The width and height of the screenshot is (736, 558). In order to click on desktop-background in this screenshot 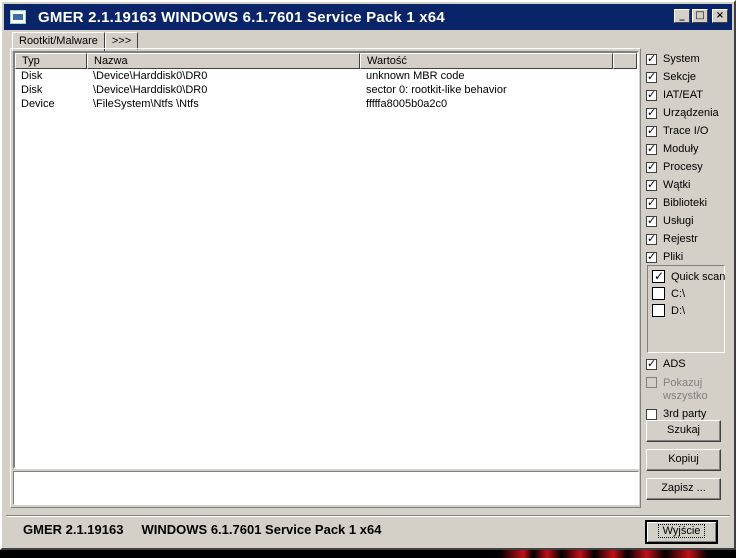, I will do `click(368, 554)`.